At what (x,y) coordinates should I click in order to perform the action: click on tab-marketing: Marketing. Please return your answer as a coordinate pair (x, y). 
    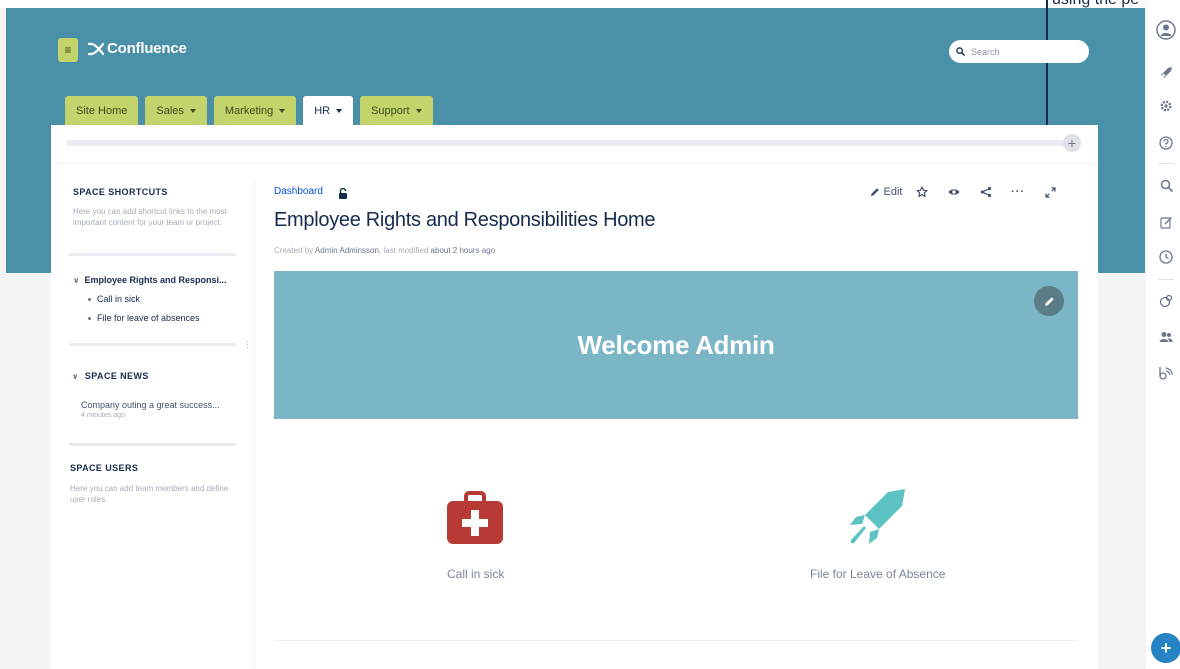
    Looking at the image, I should click on (255, 110).